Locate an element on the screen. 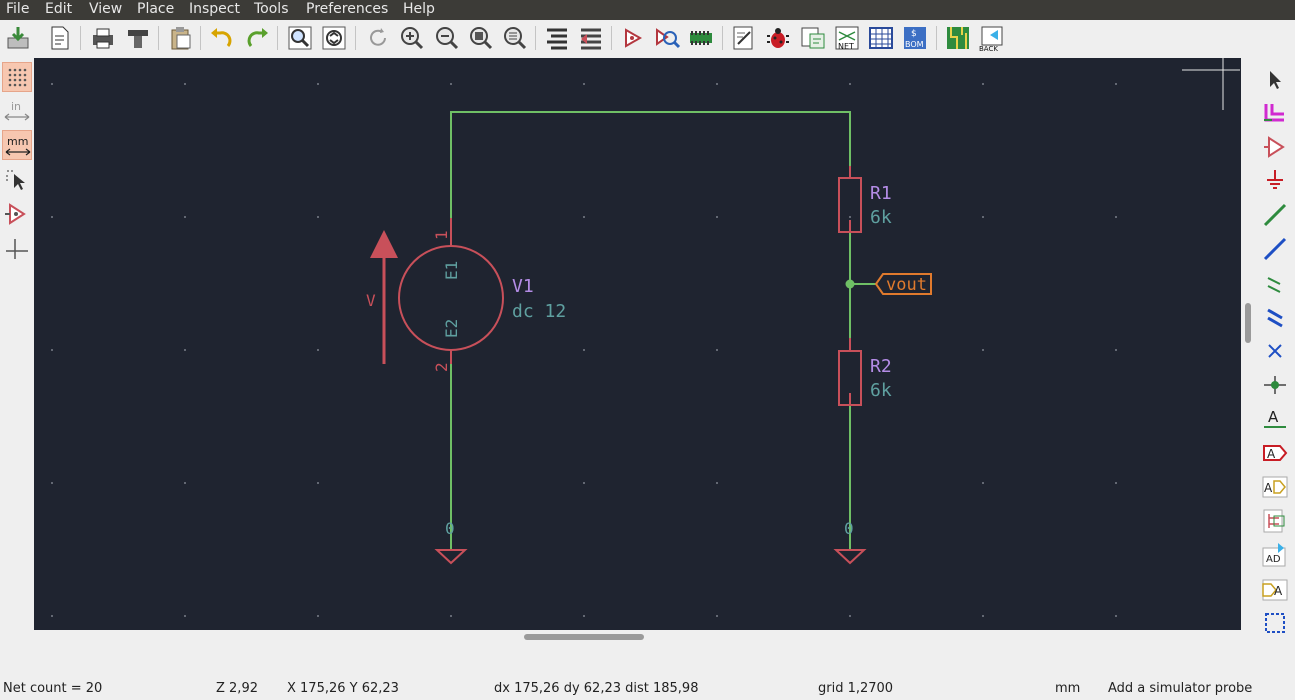 This screenshot has width=1295, height=700. save-icon is located at coordinates (18, 38).